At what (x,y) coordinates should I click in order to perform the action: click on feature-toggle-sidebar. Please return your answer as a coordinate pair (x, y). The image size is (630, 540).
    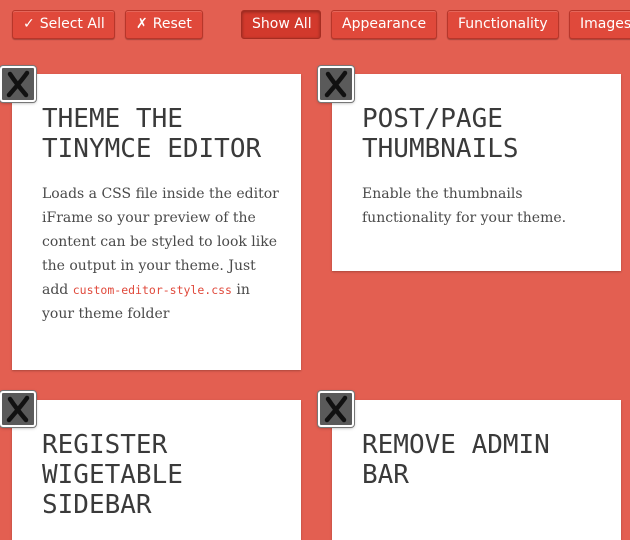
    Looking at the image, I should click on (18, 409).